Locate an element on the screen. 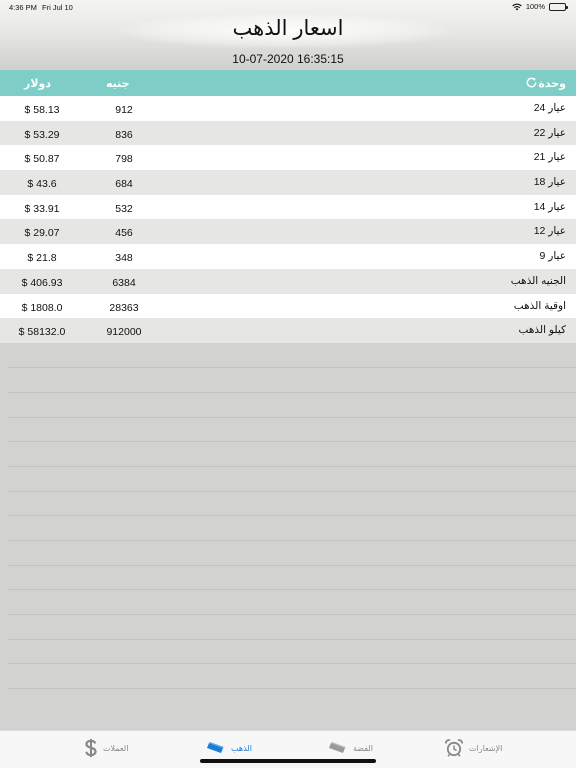 The width and height of the screenshot is (576, 768). refresh-icon is located at coordinates (531, 82).